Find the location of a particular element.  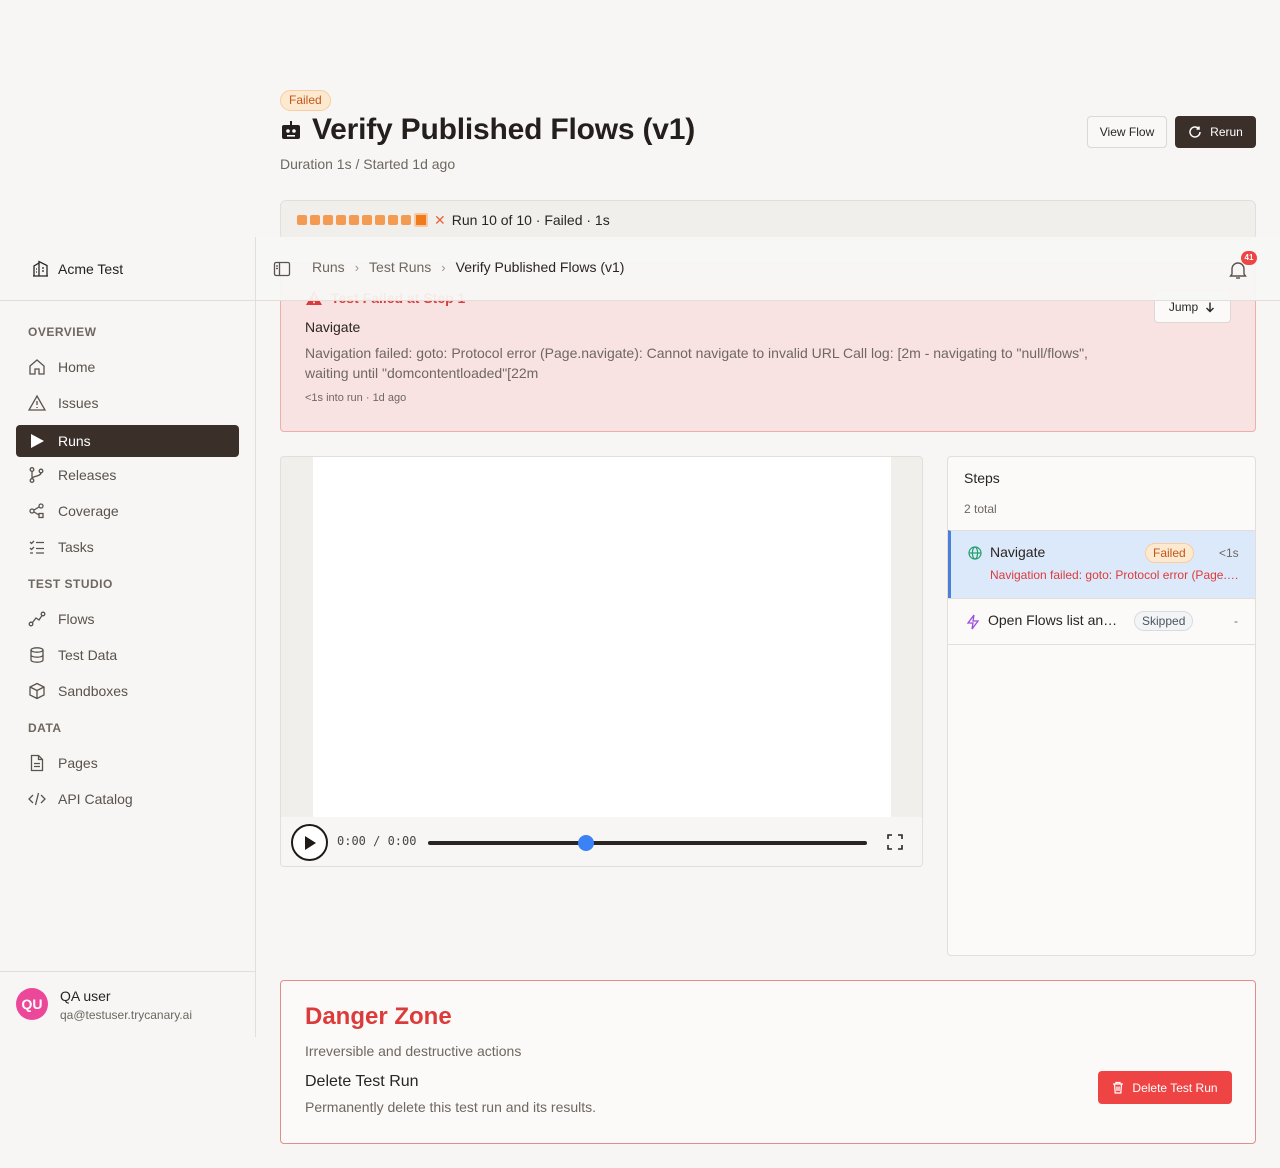

building-icon is located at coordinates (40, 268).